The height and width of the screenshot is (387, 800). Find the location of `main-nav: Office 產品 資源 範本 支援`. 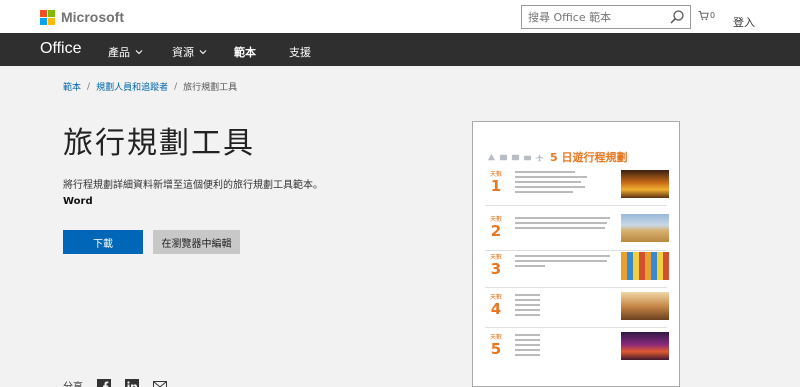

main-nav: Office 產品 資源 範本 支援 is located at coordinates (400, 49).